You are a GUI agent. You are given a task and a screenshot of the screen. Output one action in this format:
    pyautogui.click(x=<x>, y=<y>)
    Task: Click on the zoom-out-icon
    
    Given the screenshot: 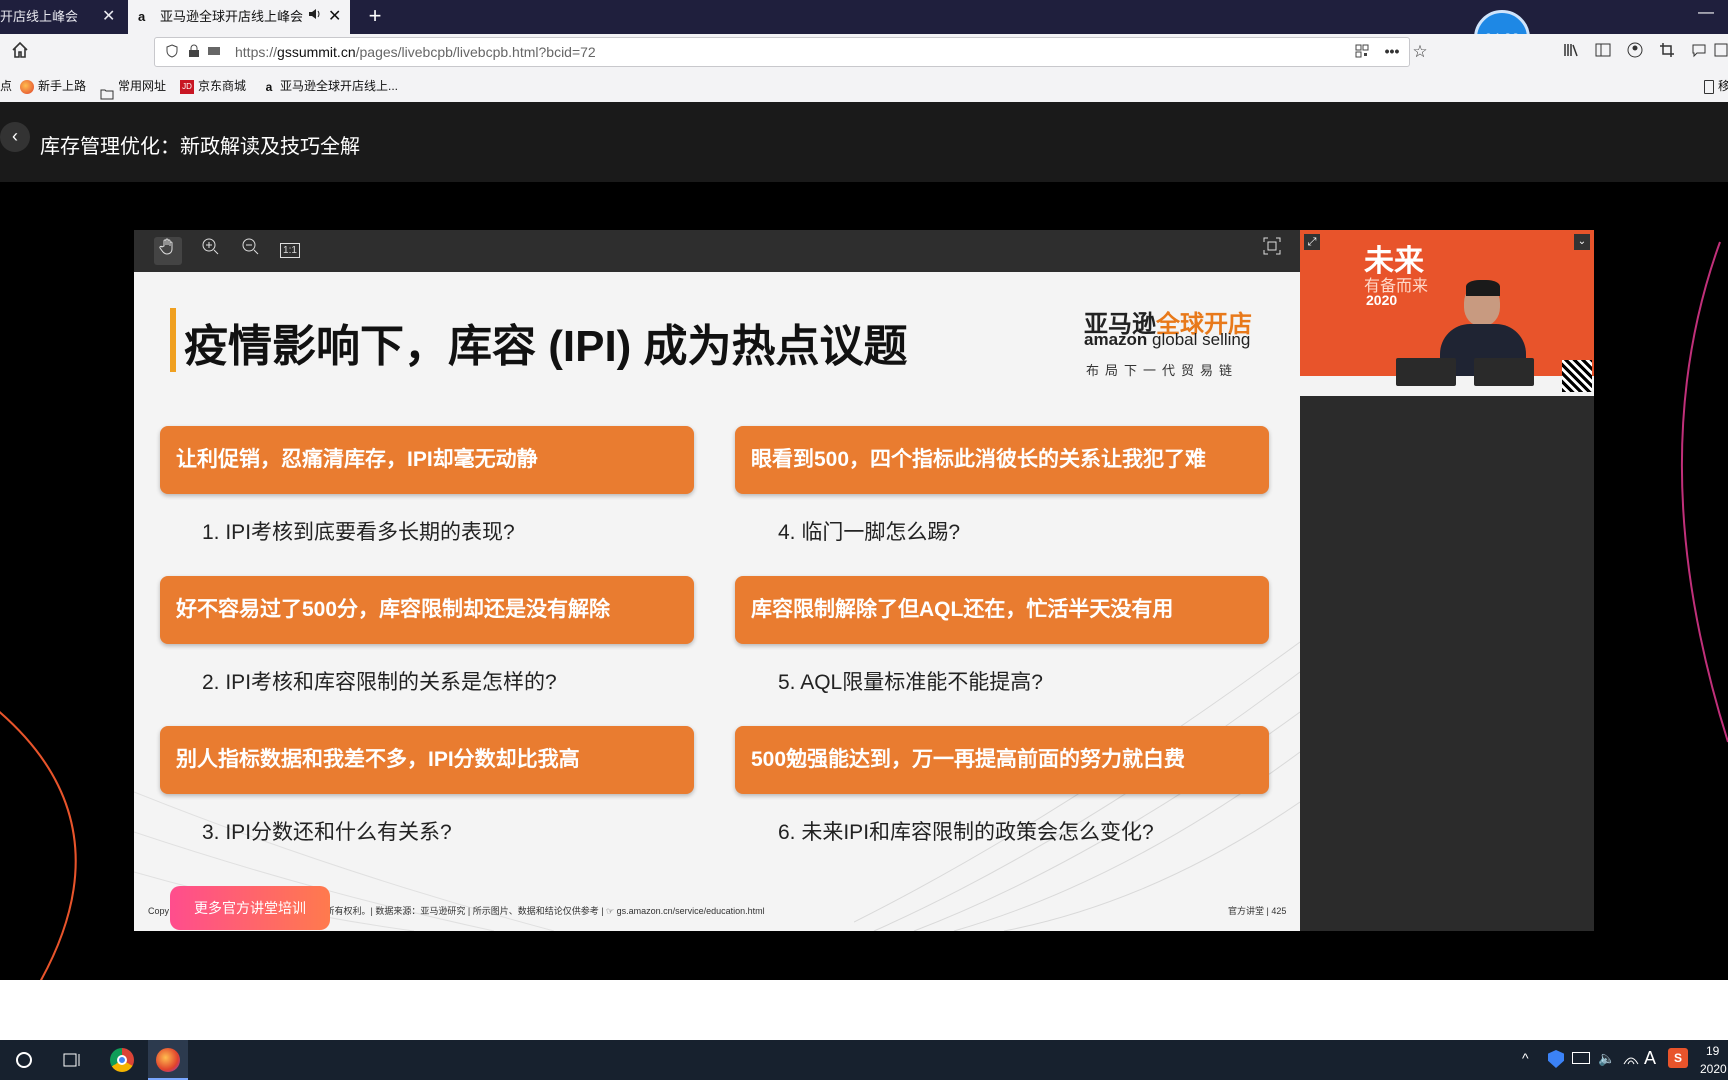 What is the action you would take?
    pyautogui.click(x=250, y=251)
    